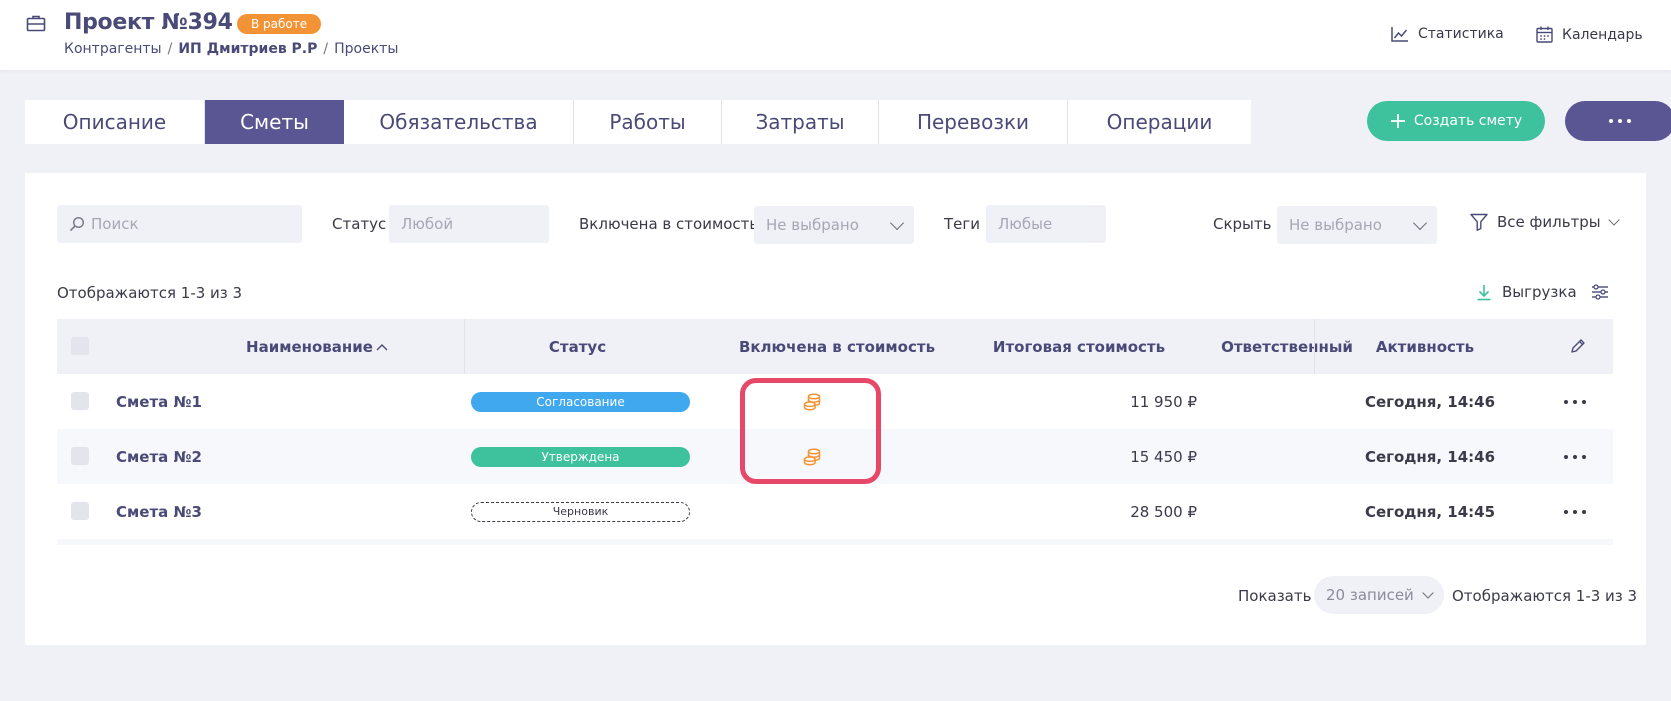 This screenshot has width=1671, height=701. What do you see at coordinates (469, 224) in the screenshot?
I see `status-filter-input: Любой` at bounding box center [469, 224].